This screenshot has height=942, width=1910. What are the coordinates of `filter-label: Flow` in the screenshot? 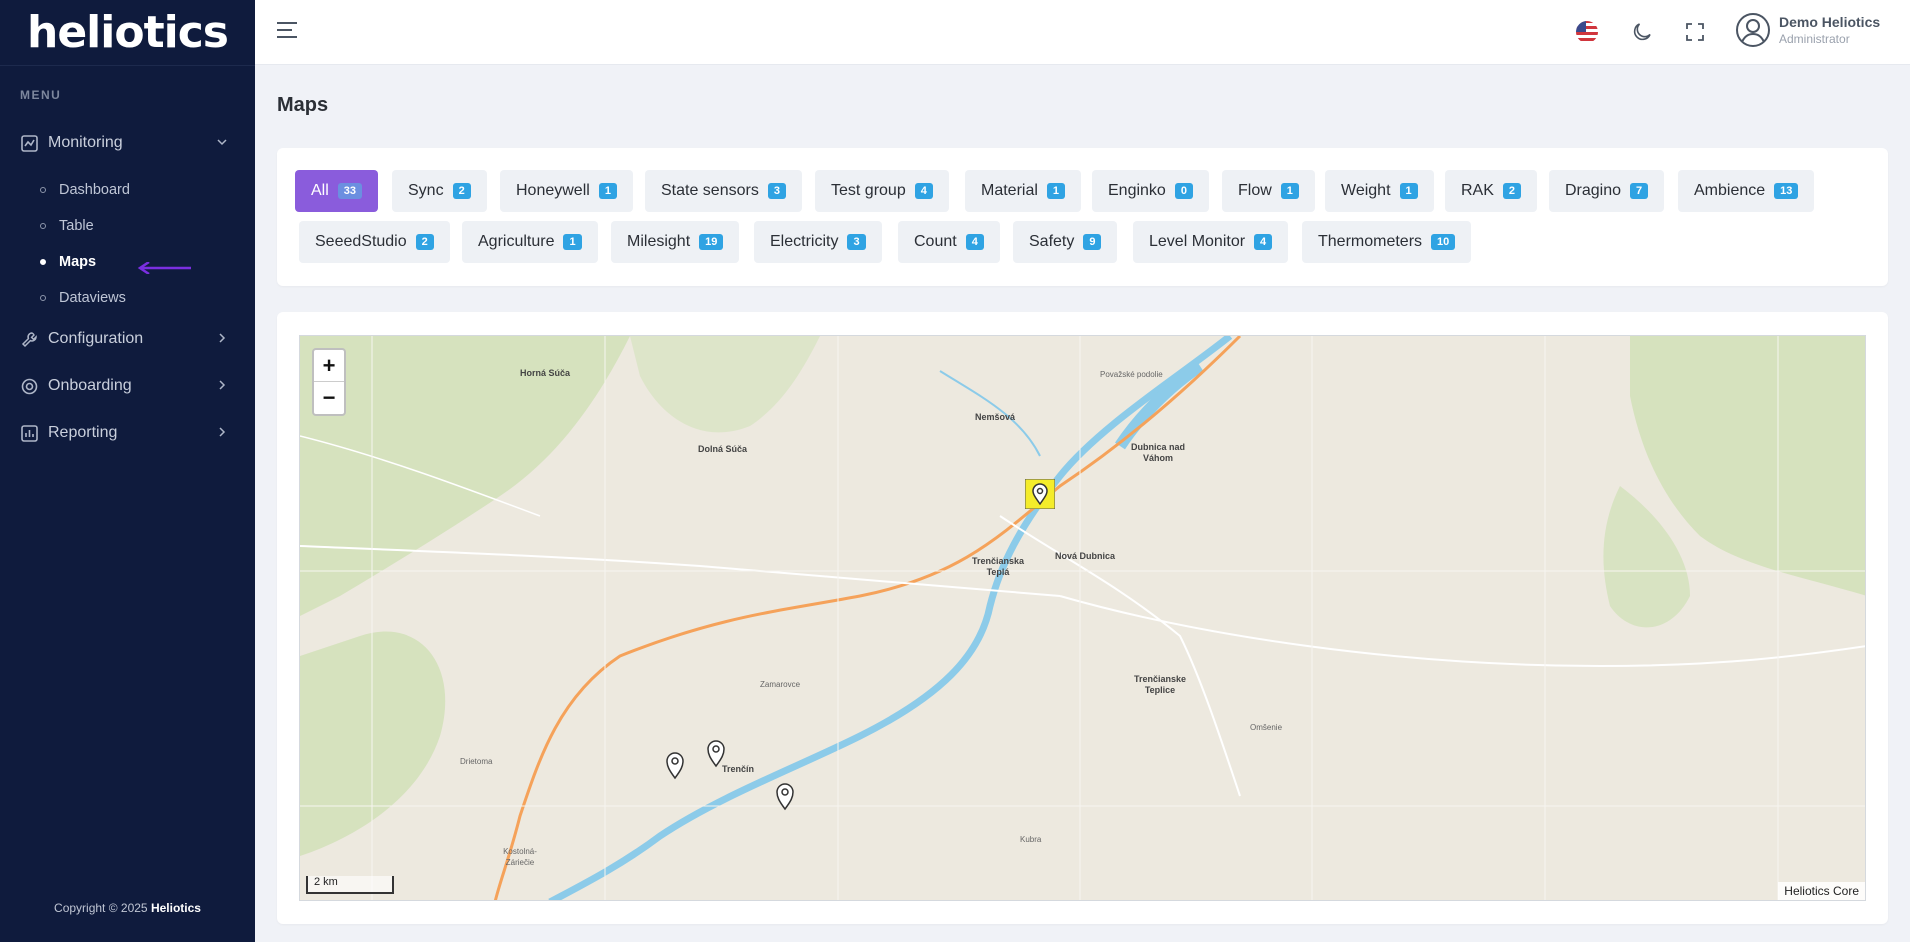 It's located at (1255, 190).